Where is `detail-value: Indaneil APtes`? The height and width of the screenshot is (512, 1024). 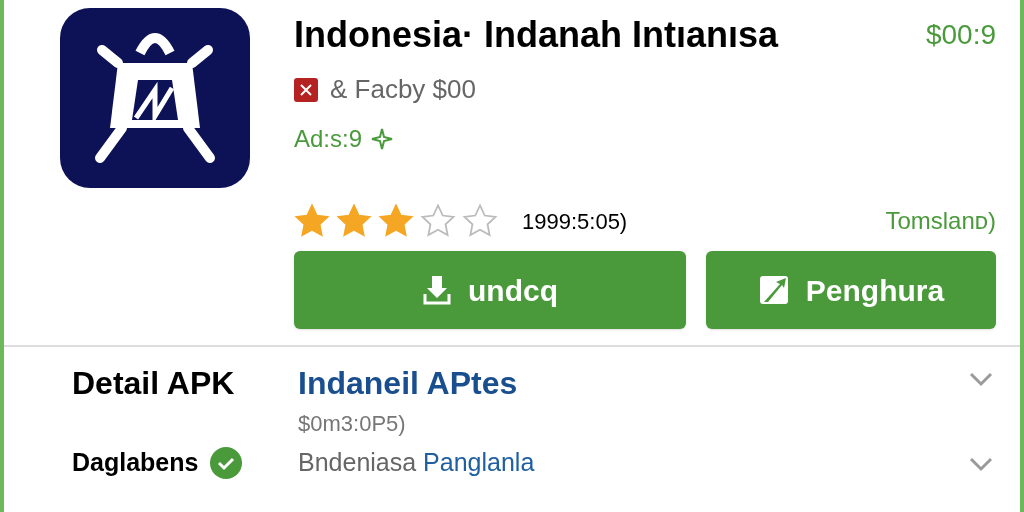
detail-value: Indaneil APtes is located at coordinates (408, 383).